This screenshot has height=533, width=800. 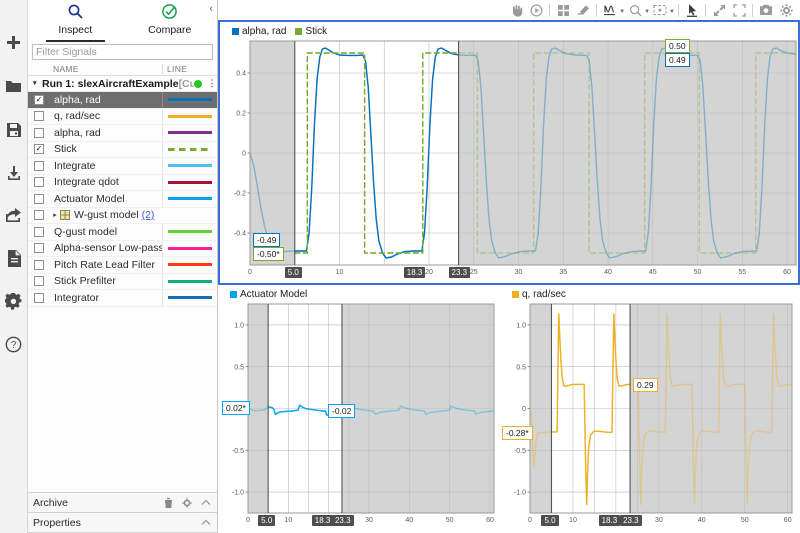 I want to click on signal-row: ✓ Stick, so click(x=122, y=149).